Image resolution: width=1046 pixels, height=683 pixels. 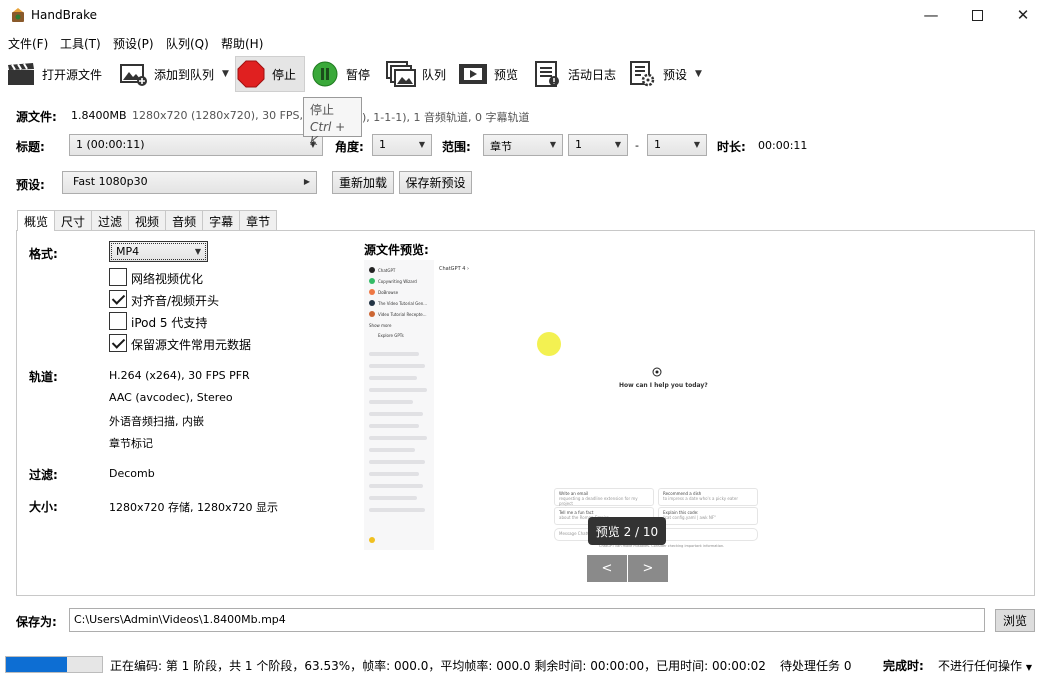 What do you see at coordinates (372, 540) in the screenshot?
I see `preview-avatar` at bounding box center [372, 540].